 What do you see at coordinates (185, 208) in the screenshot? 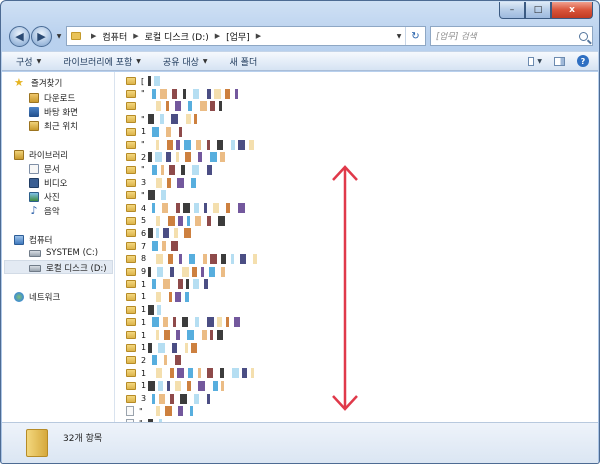
I see `file-list-item: 4` at bounding box center [185, 208].